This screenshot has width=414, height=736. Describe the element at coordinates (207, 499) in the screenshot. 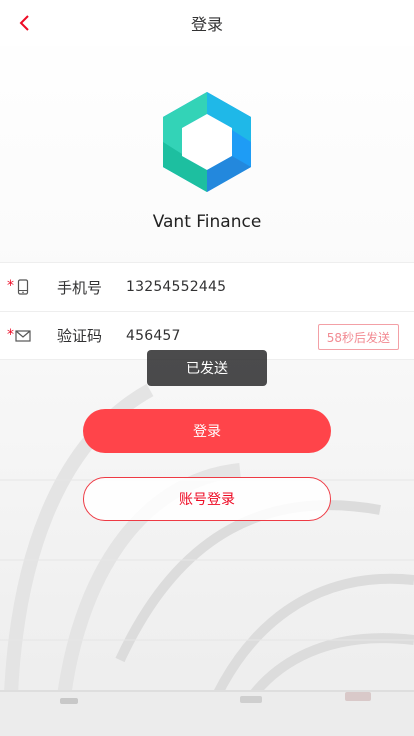

I see `account-login-button: 账号登录` at that location.